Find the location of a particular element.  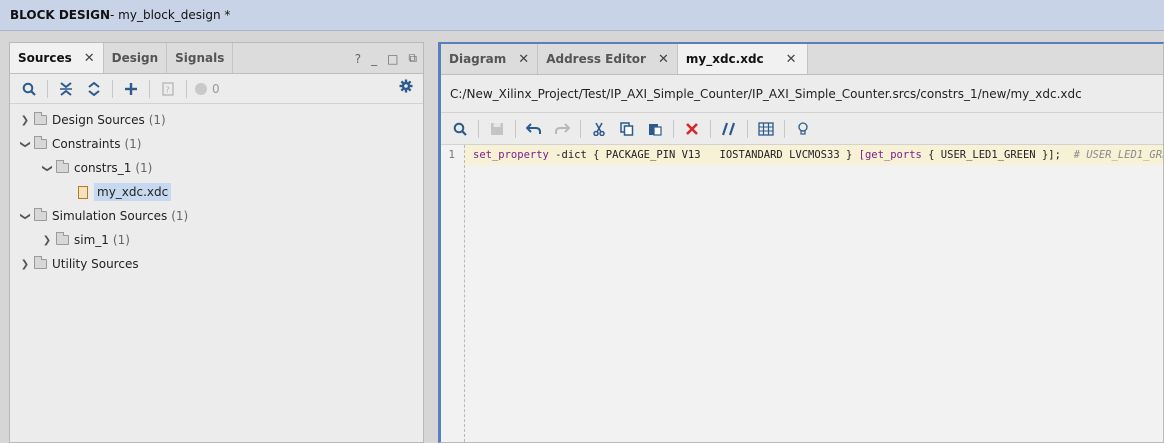

tab-label: Sources is located at coordinates (45, 58).